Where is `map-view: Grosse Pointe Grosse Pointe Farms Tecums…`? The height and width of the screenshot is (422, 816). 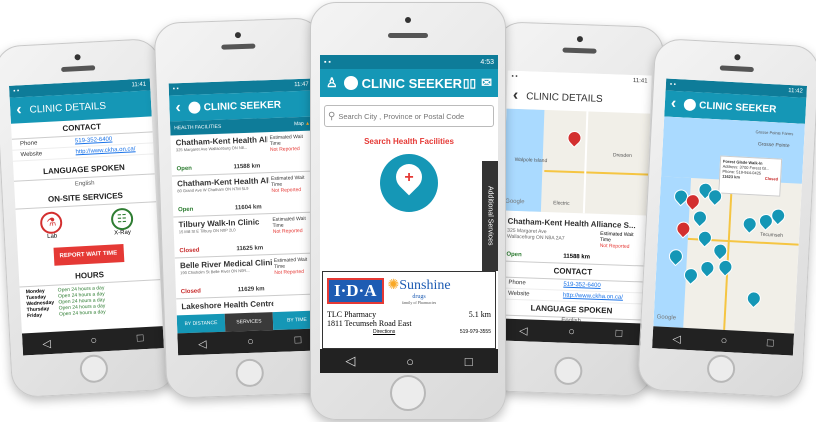
map-view: Grosse Pointe Grosse Pointe Farms Tecums… is located at coordinates (729, 225).